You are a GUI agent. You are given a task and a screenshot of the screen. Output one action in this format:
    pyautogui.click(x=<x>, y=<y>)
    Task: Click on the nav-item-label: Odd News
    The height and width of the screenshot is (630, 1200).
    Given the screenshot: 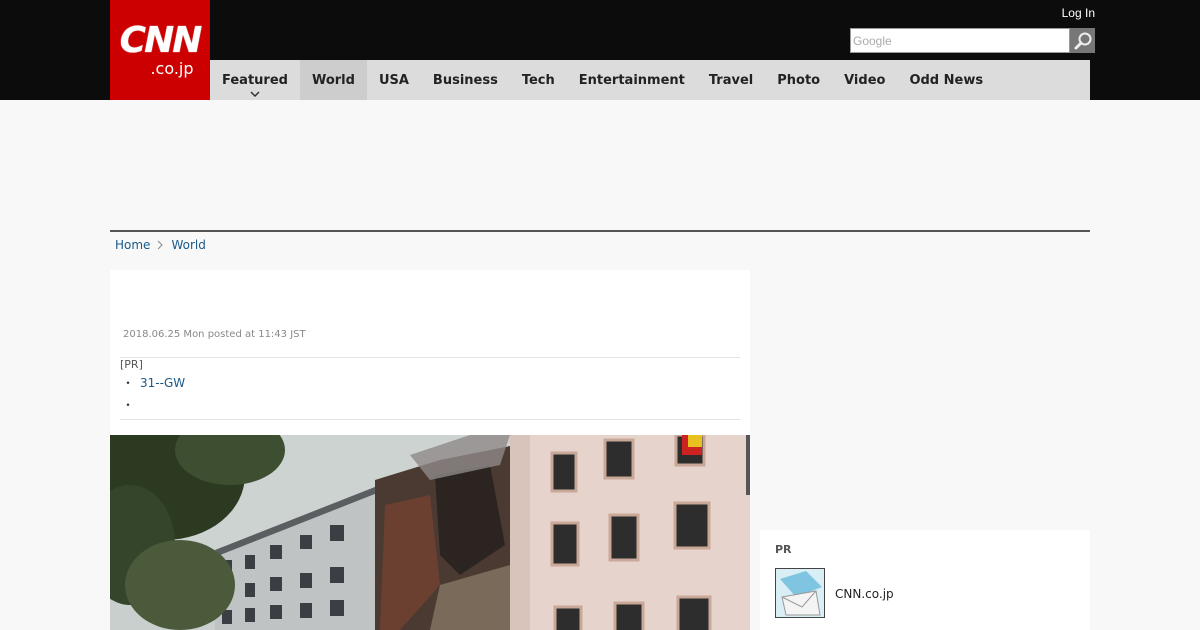 What is the action you would take?
    pyautogui.click(x=946, y=80)
    